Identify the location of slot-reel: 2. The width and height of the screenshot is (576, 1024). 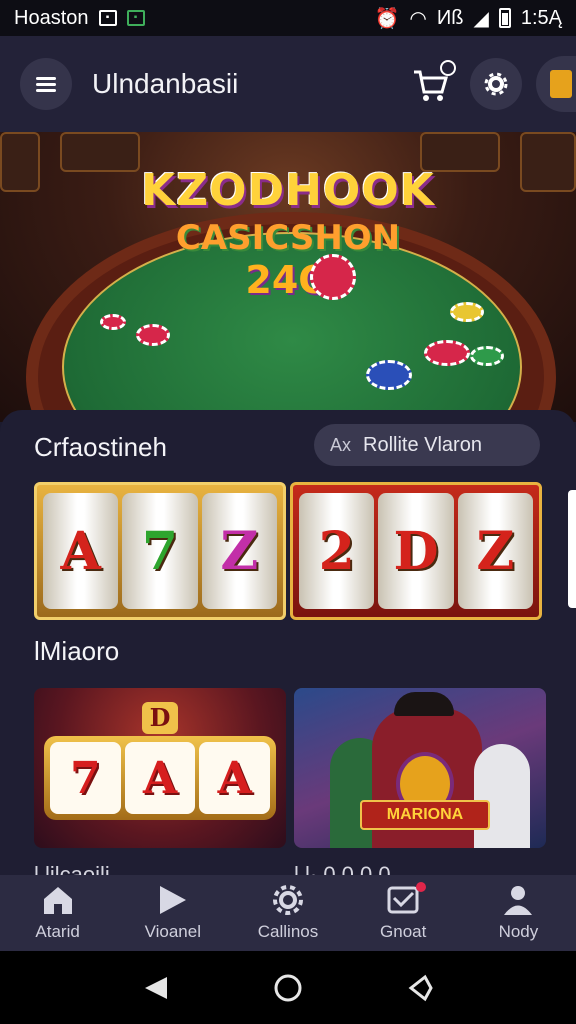
(337, 551).